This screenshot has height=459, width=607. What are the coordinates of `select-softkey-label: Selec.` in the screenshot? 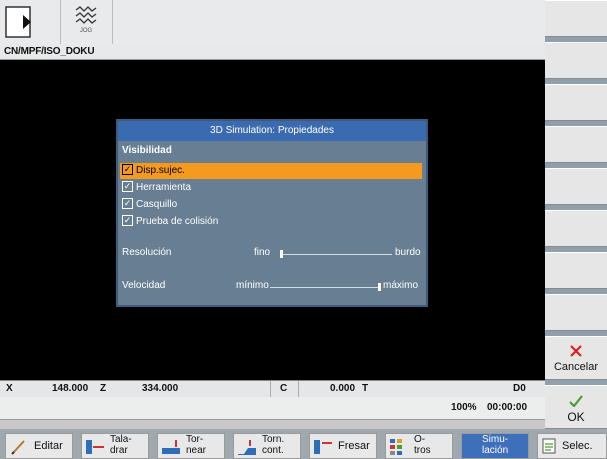 It's located at (577, 446).